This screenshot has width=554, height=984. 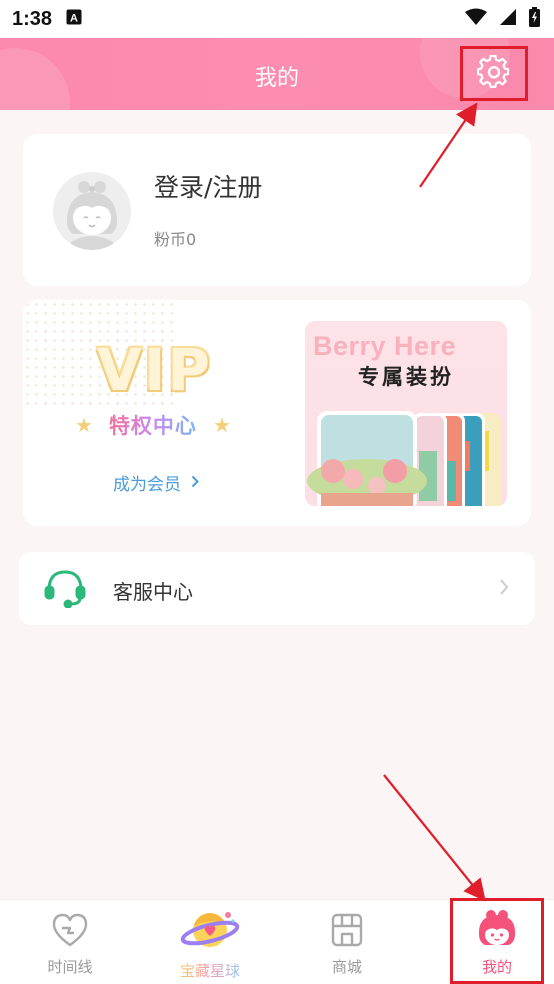 I want to click on tab-label: 宝藏星球, so click(x=209, y=971).